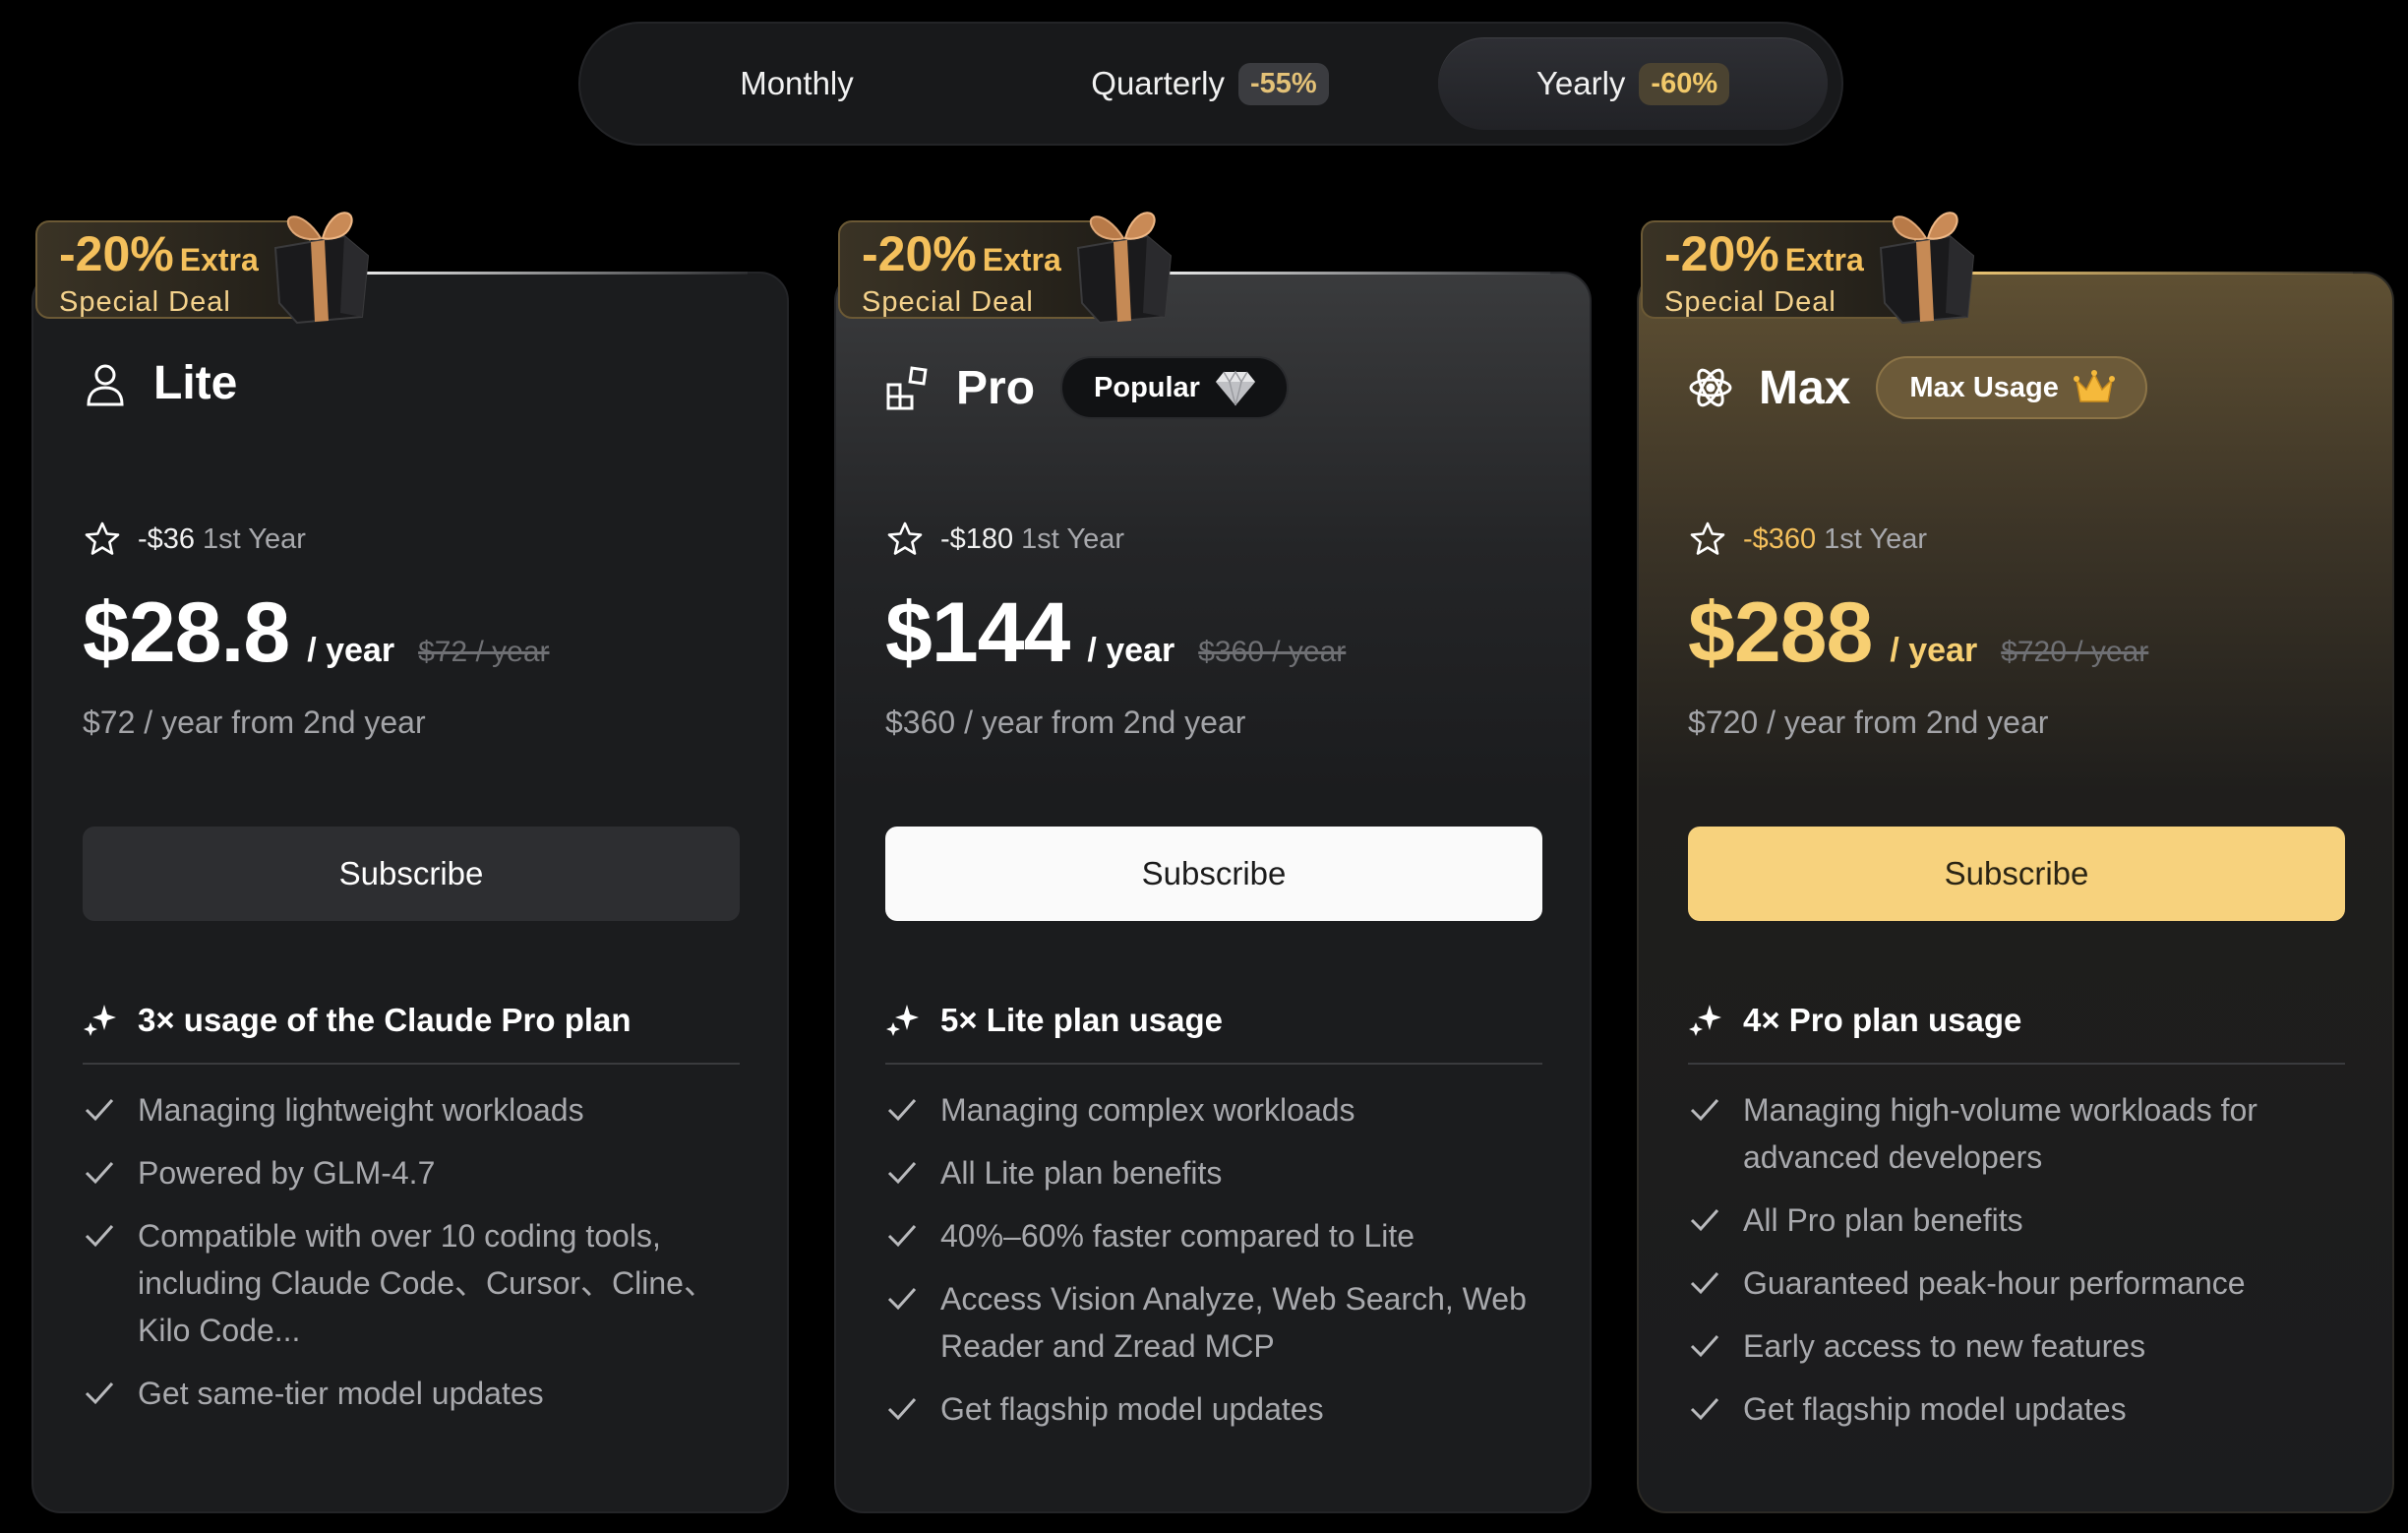  What do you see at coordinates (1807, 539) in the screenshot?
I see `first-year-savings: -$360 1st Year` at bounding box center [1807, 539].